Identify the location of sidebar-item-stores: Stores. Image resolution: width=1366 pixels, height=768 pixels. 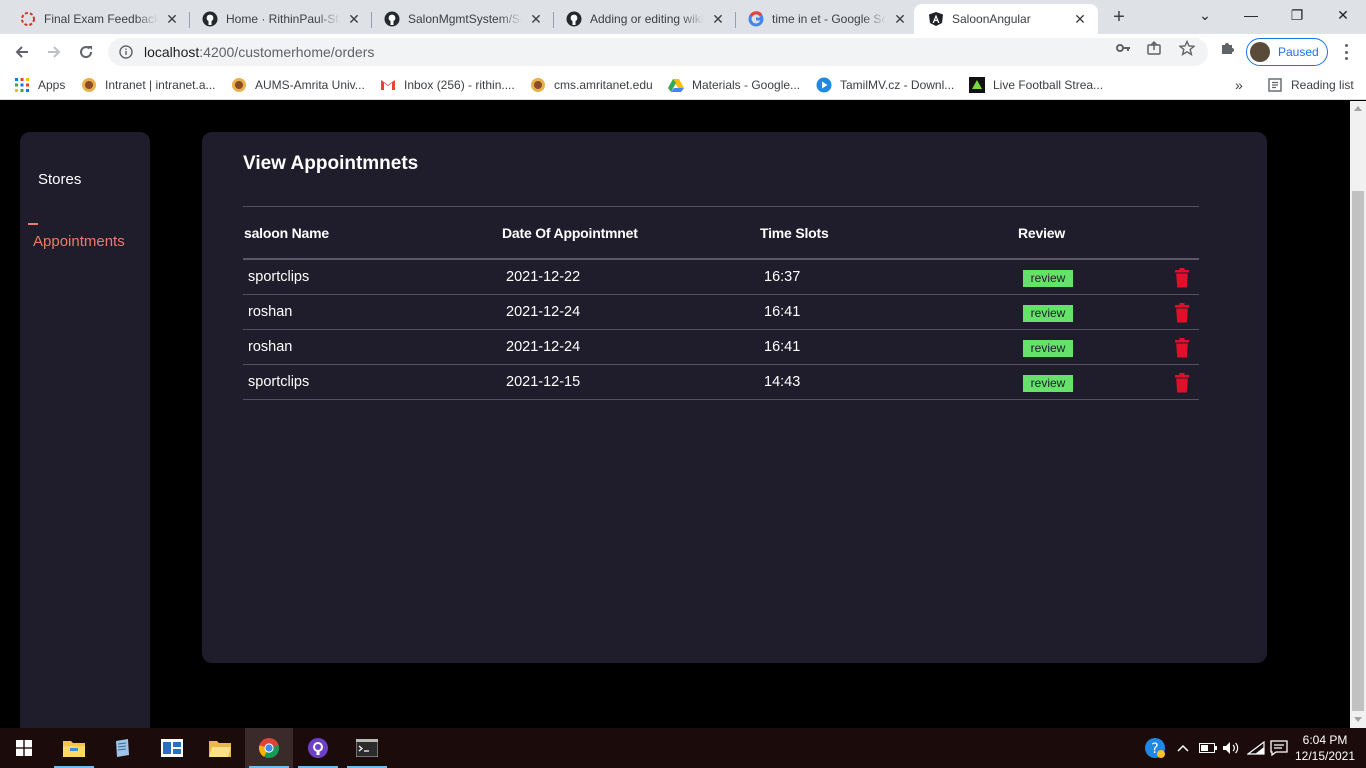
(59, 179).